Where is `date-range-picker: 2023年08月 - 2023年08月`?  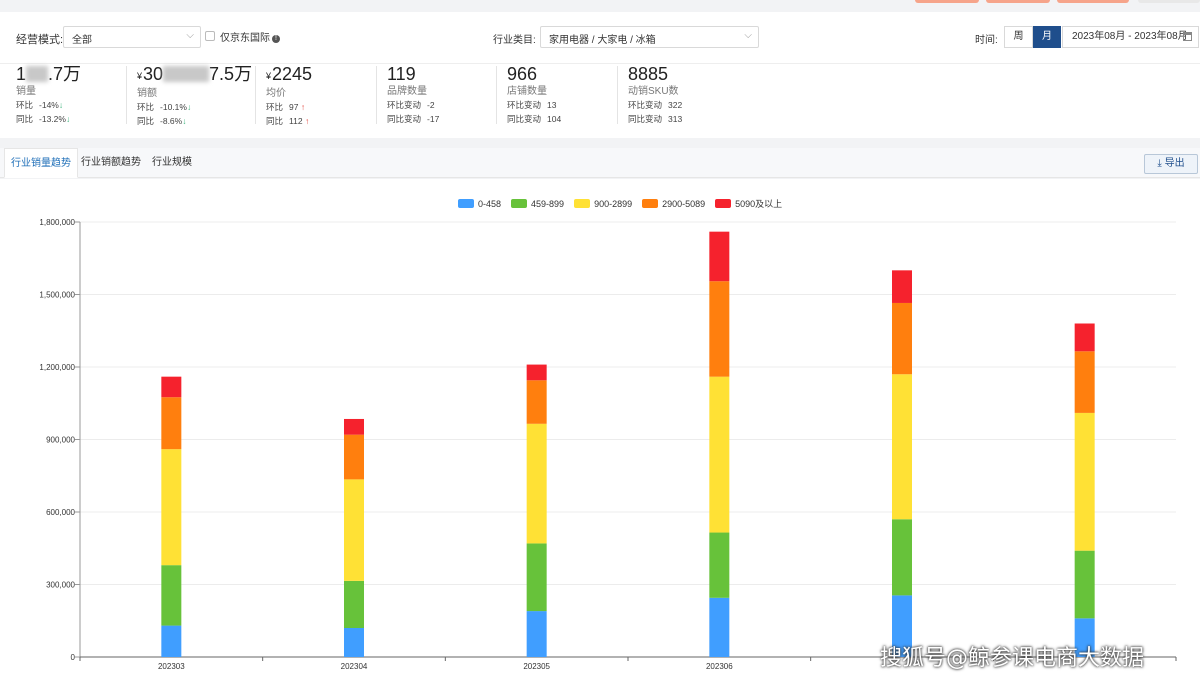
date-range-picker: 2023年08月 - 2023年08月 is located at coordinates (1130, 37).